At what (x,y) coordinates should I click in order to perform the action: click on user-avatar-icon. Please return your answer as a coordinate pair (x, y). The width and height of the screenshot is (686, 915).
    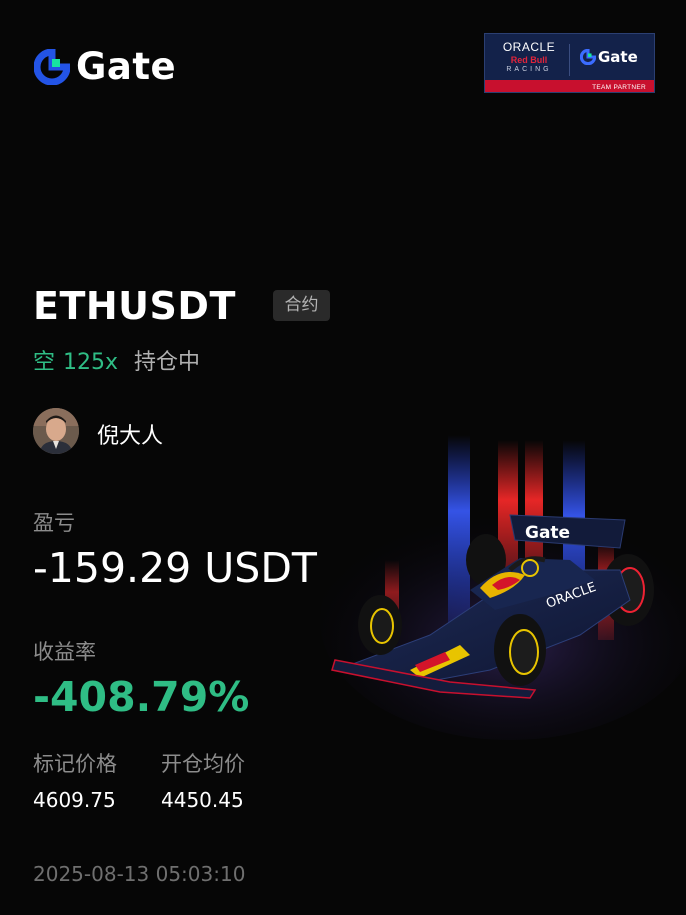
    Looking at the image, I should click on (56, 431).